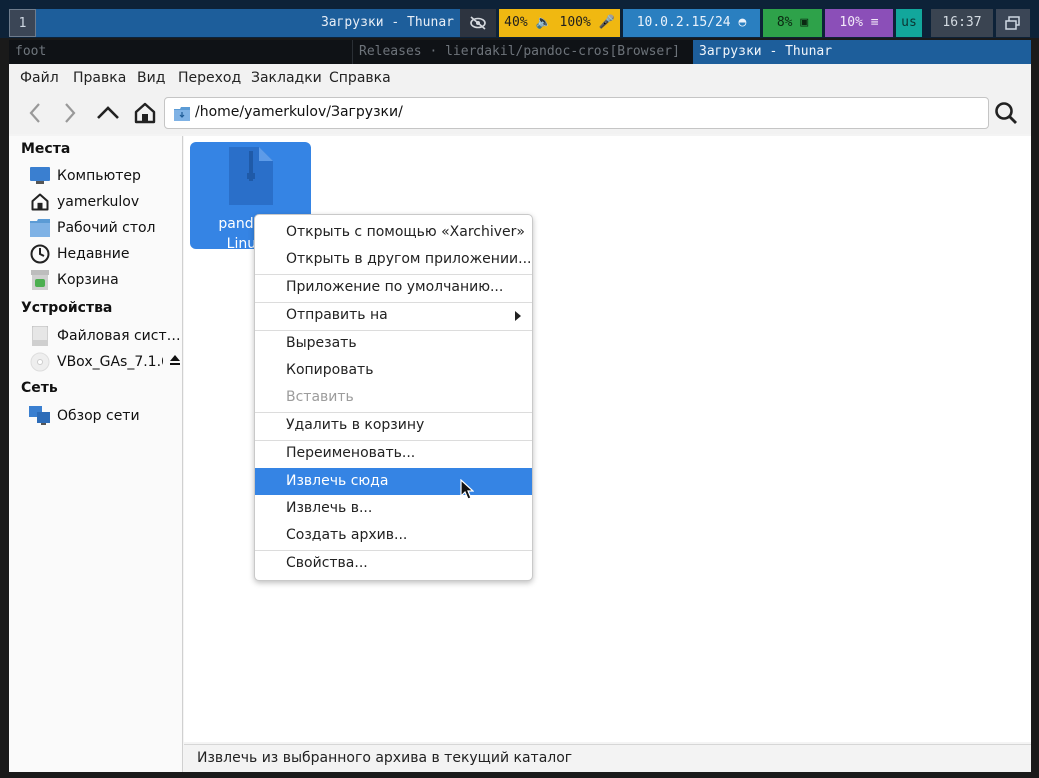 Image resolution: width=1039 pixels, height=778 pixels. I want to click on sidebar-item-computer: Компьютер, so click(105, 176).